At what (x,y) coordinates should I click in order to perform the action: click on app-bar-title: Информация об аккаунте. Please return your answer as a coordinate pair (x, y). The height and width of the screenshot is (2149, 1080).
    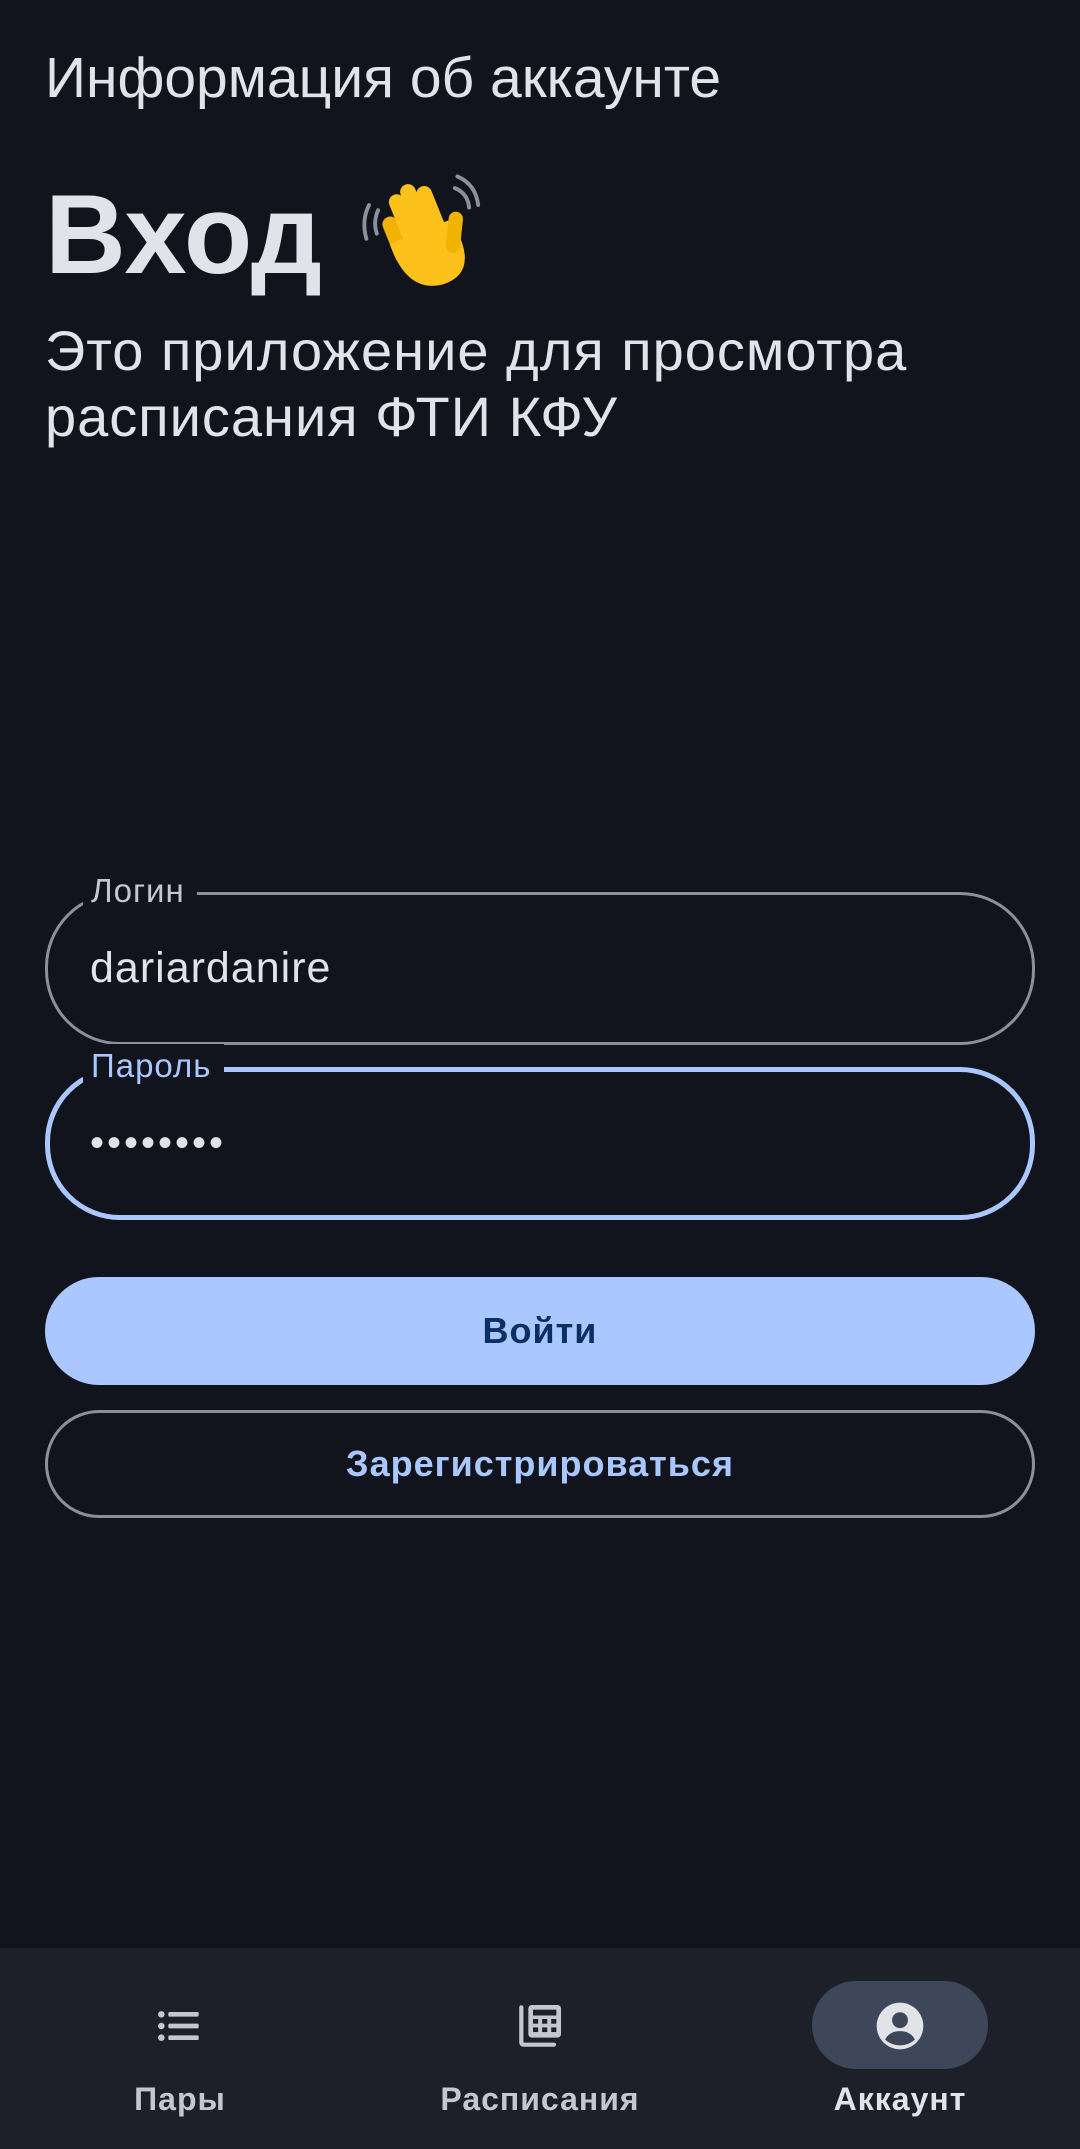
    Looking at the image, I should click on (383, 78).